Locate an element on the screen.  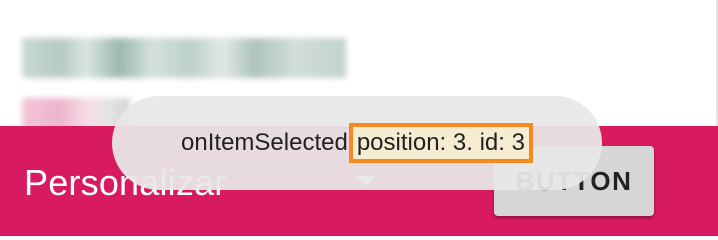
blurred-text-line is located at coordinates (184, 58).